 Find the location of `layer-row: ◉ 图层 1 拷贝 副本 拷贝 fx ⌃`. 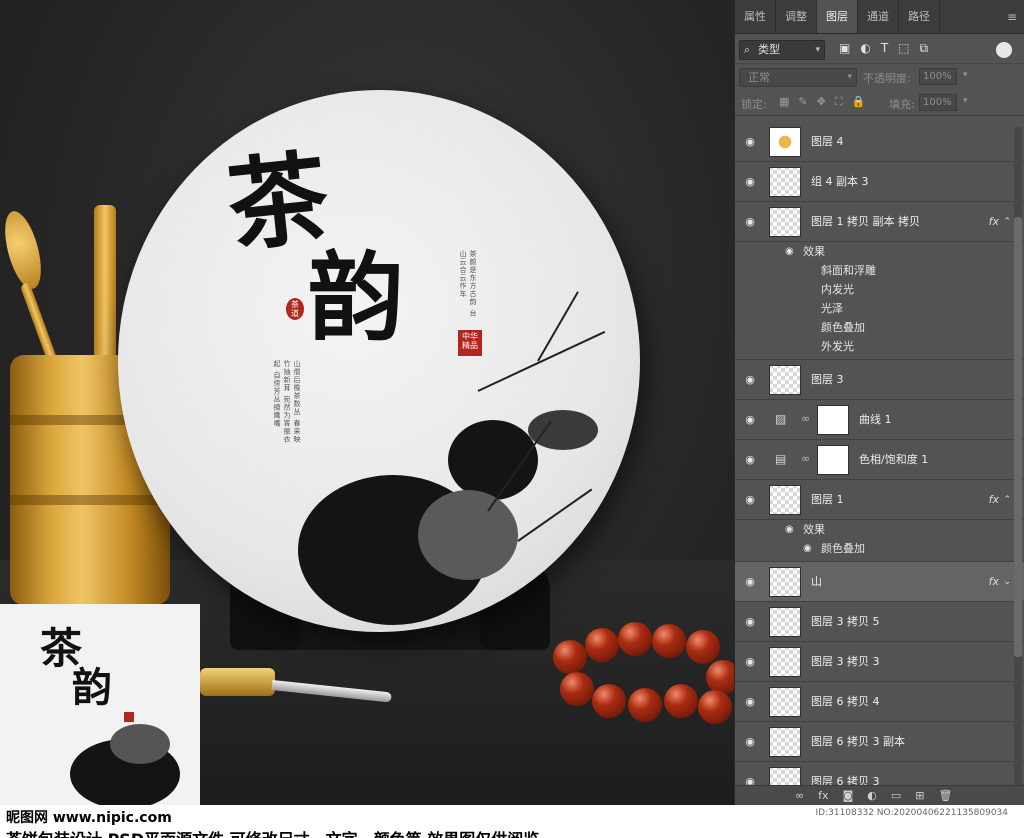

layer-row: ◉ 图层 1 拷贝 副本 拷贝 fx ⌃ is located at coordinates (879, 222).